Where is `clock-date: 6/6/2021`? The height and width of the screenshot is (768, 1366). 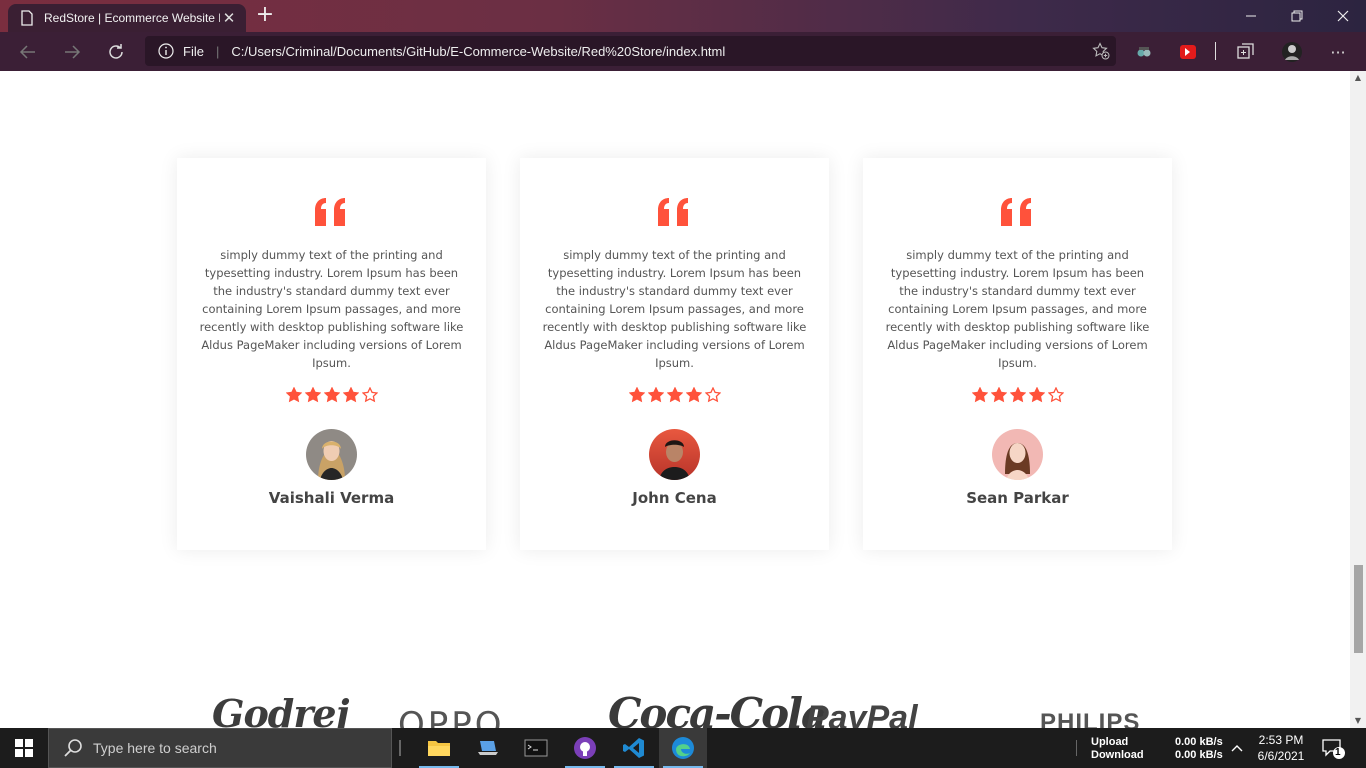
clock-date: 6/6/2021 is located at coordinates (1281, 756).